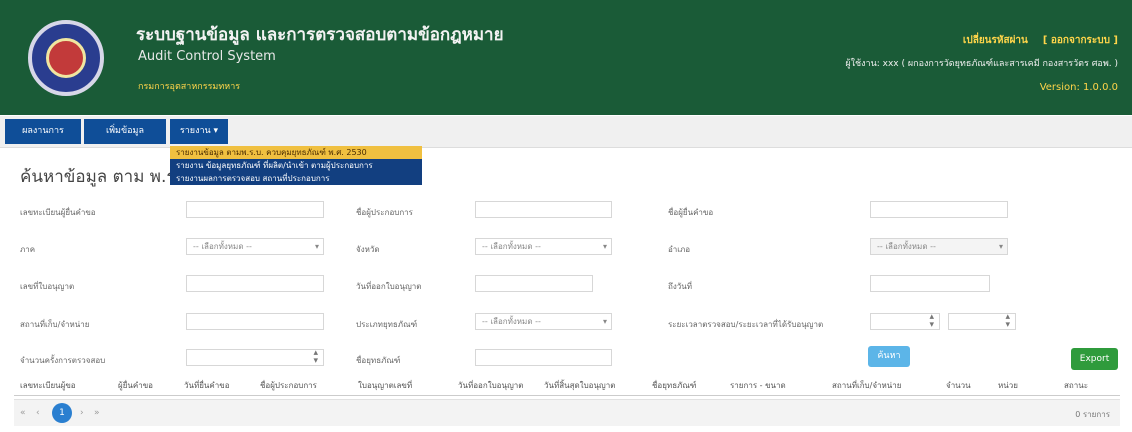 This screenshot has height=432, width=1132. Describe the element at coordinates (680, 286) in the screenshot. I see `filter-label-9: ถึงวันที่` at that location.